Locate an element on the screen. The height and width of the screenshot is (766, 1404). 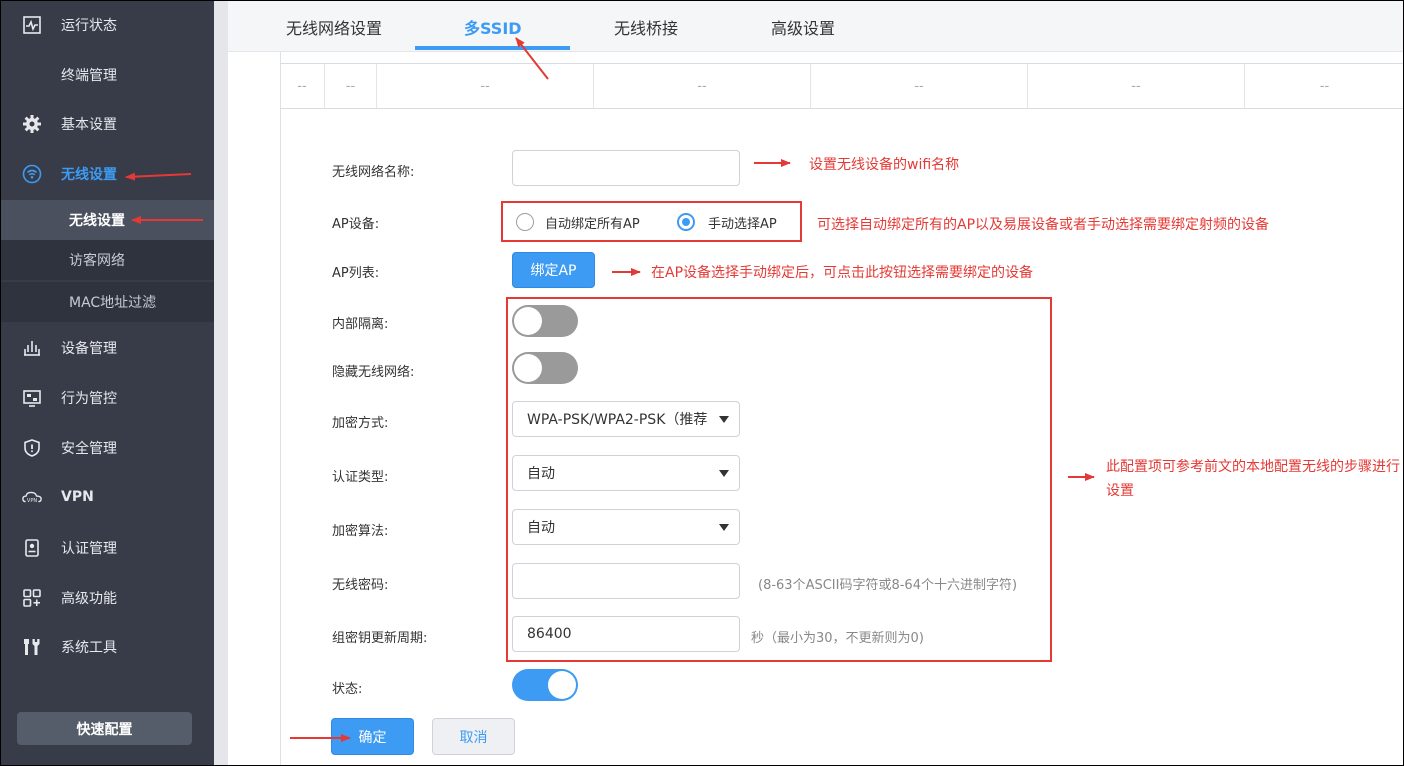
ap-annotation: 可选择自动绑定所有的AP以及易展设备或者手动选择需要绑定射频的设备 is located at coordinates (1043, 225).